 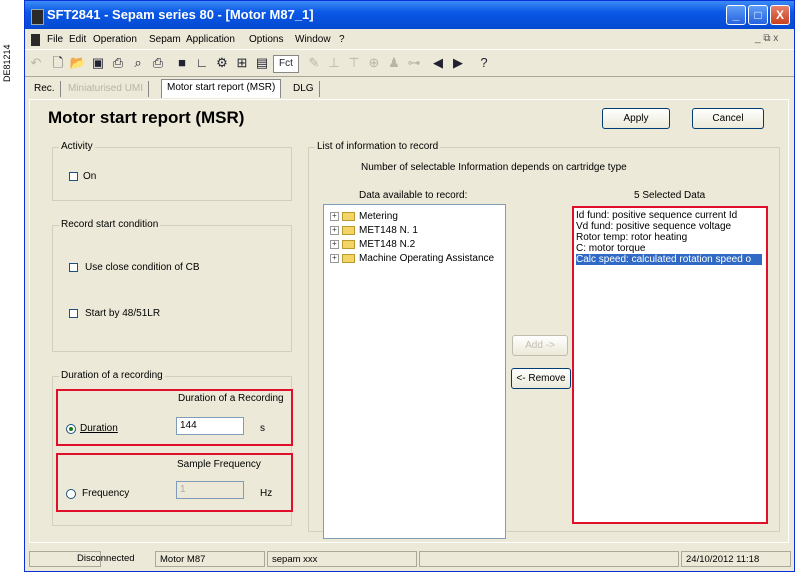 I want to click on device-model: sepam xxx, so click(x=342, y=559).